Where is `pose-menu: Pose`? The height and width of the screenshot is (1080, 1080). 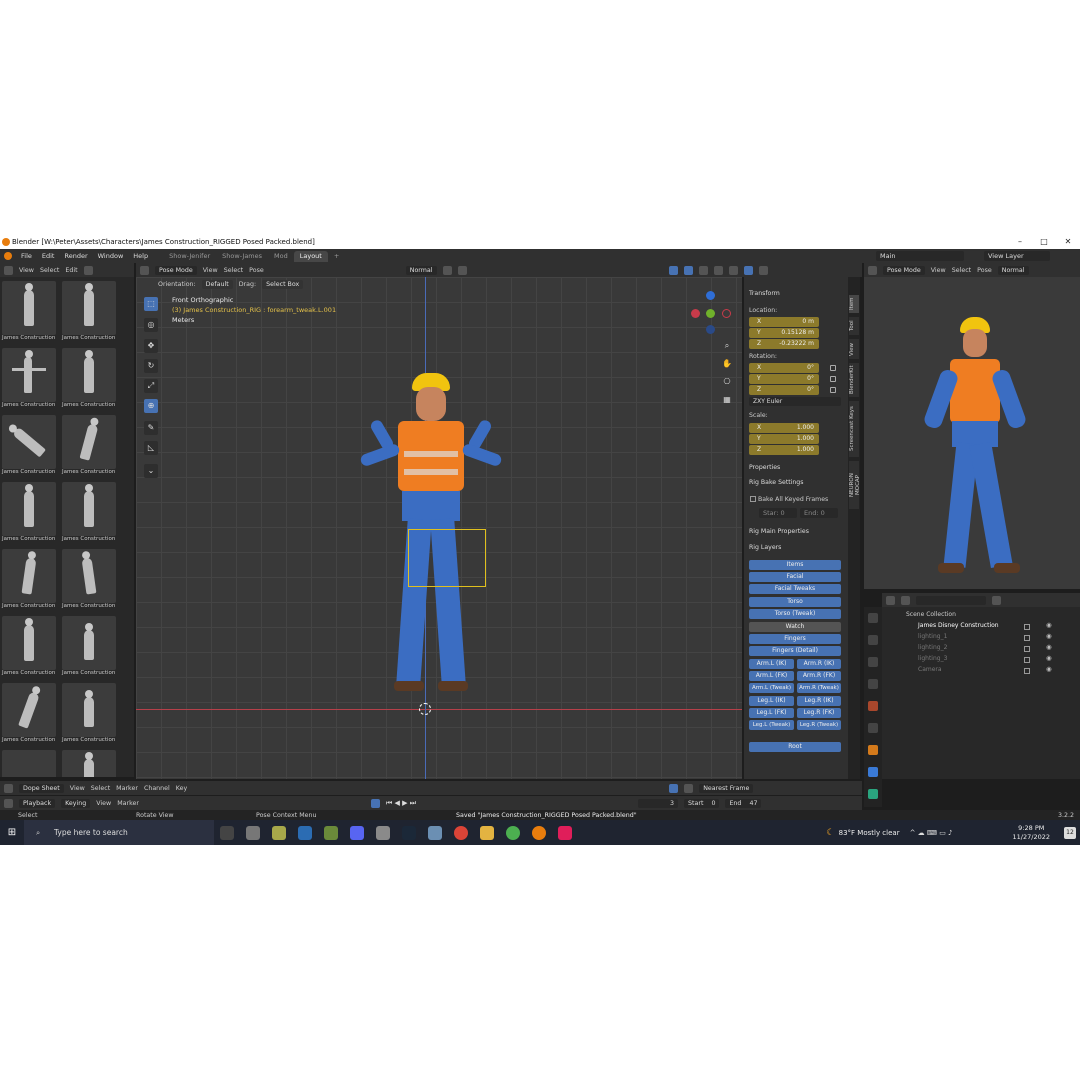
pose-menu: Pose is located at coordinates (256, 270).